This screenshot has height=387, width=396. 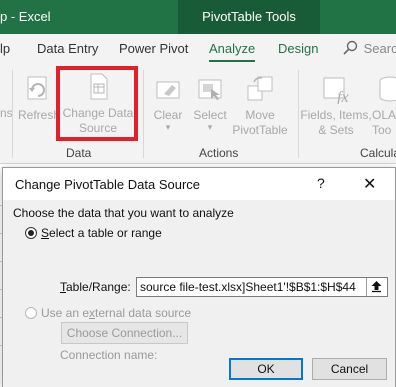 I want to click on formula-fx-icon: fx, so click(x=336, y=90).